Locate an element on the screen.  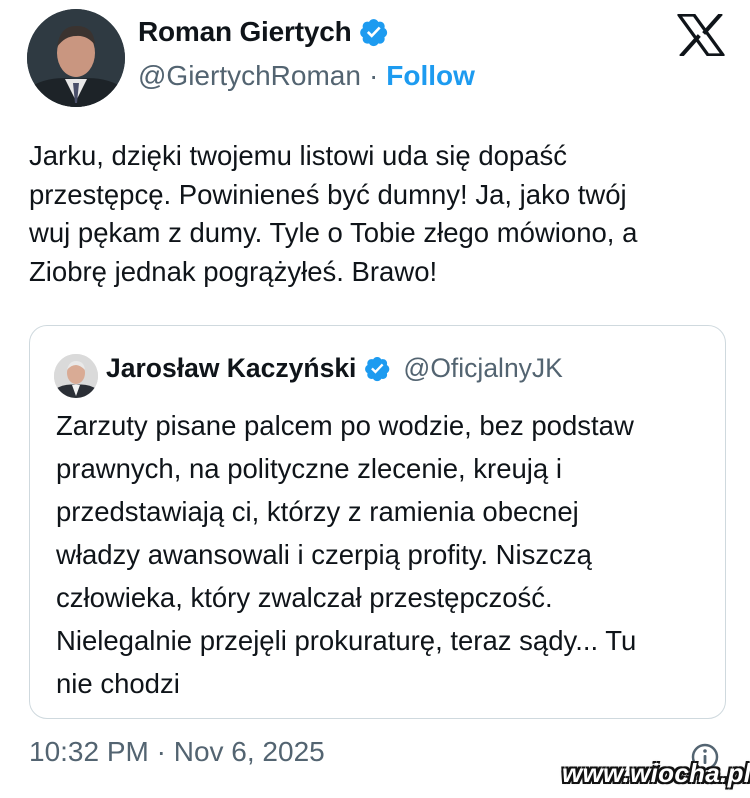
author-avatar is located at coordinates (76, 58).